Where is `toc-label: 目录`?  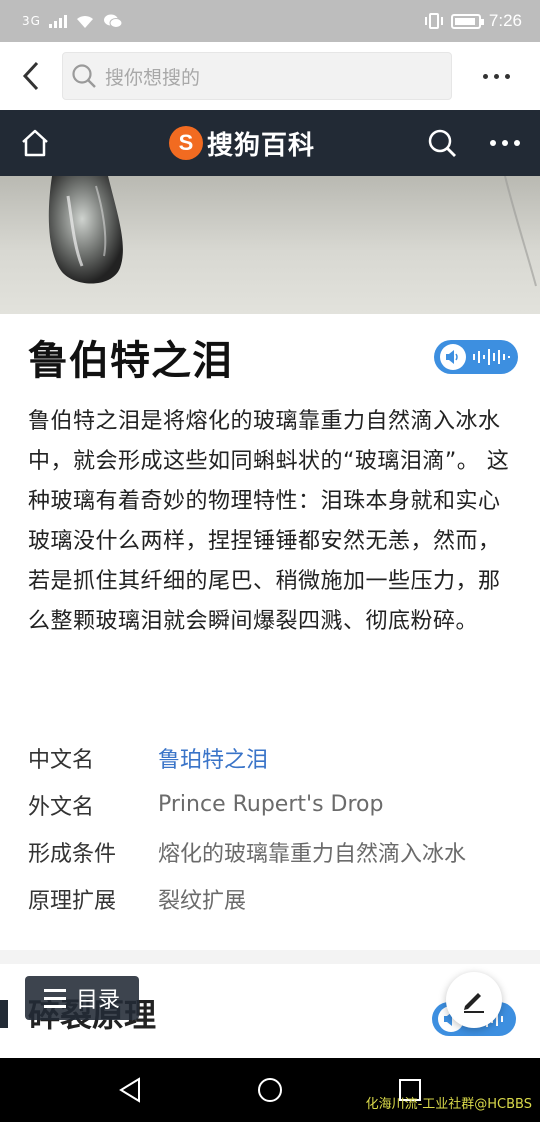 toc-label: 目录 is located at coordinates (97, 1000).